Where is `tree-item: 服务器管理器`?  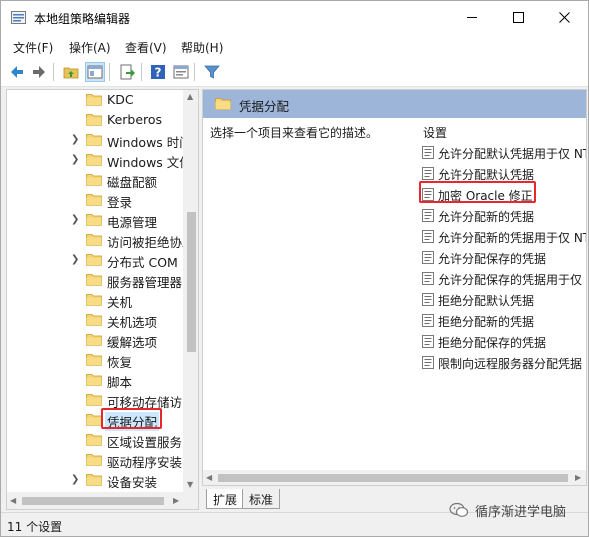 tree-item: 服务器管理器 is located at coordinates (94, 280).